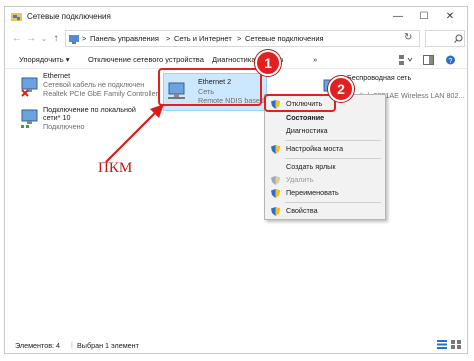  I want to click on menu-item-diagnostics: Диагностика, so click(325, 131).